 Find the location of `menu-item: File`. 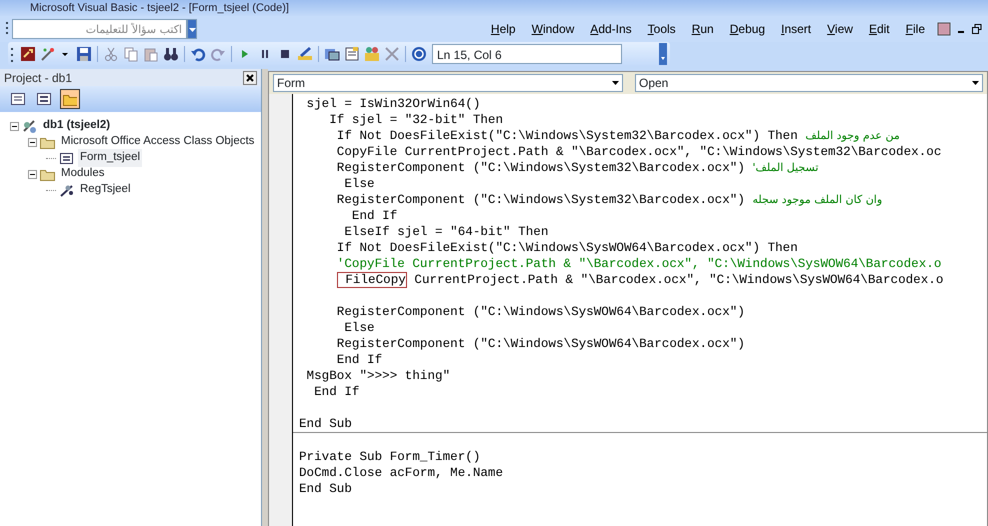

menu-item: File is located at coordinates (915, 29).